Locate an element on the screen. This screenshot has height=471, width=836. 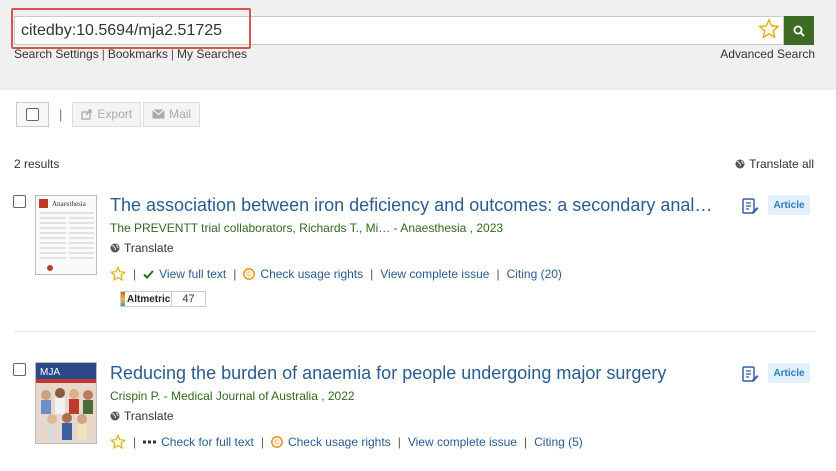
mja-cover-icon: MJA is located at coordinates (66, 403).